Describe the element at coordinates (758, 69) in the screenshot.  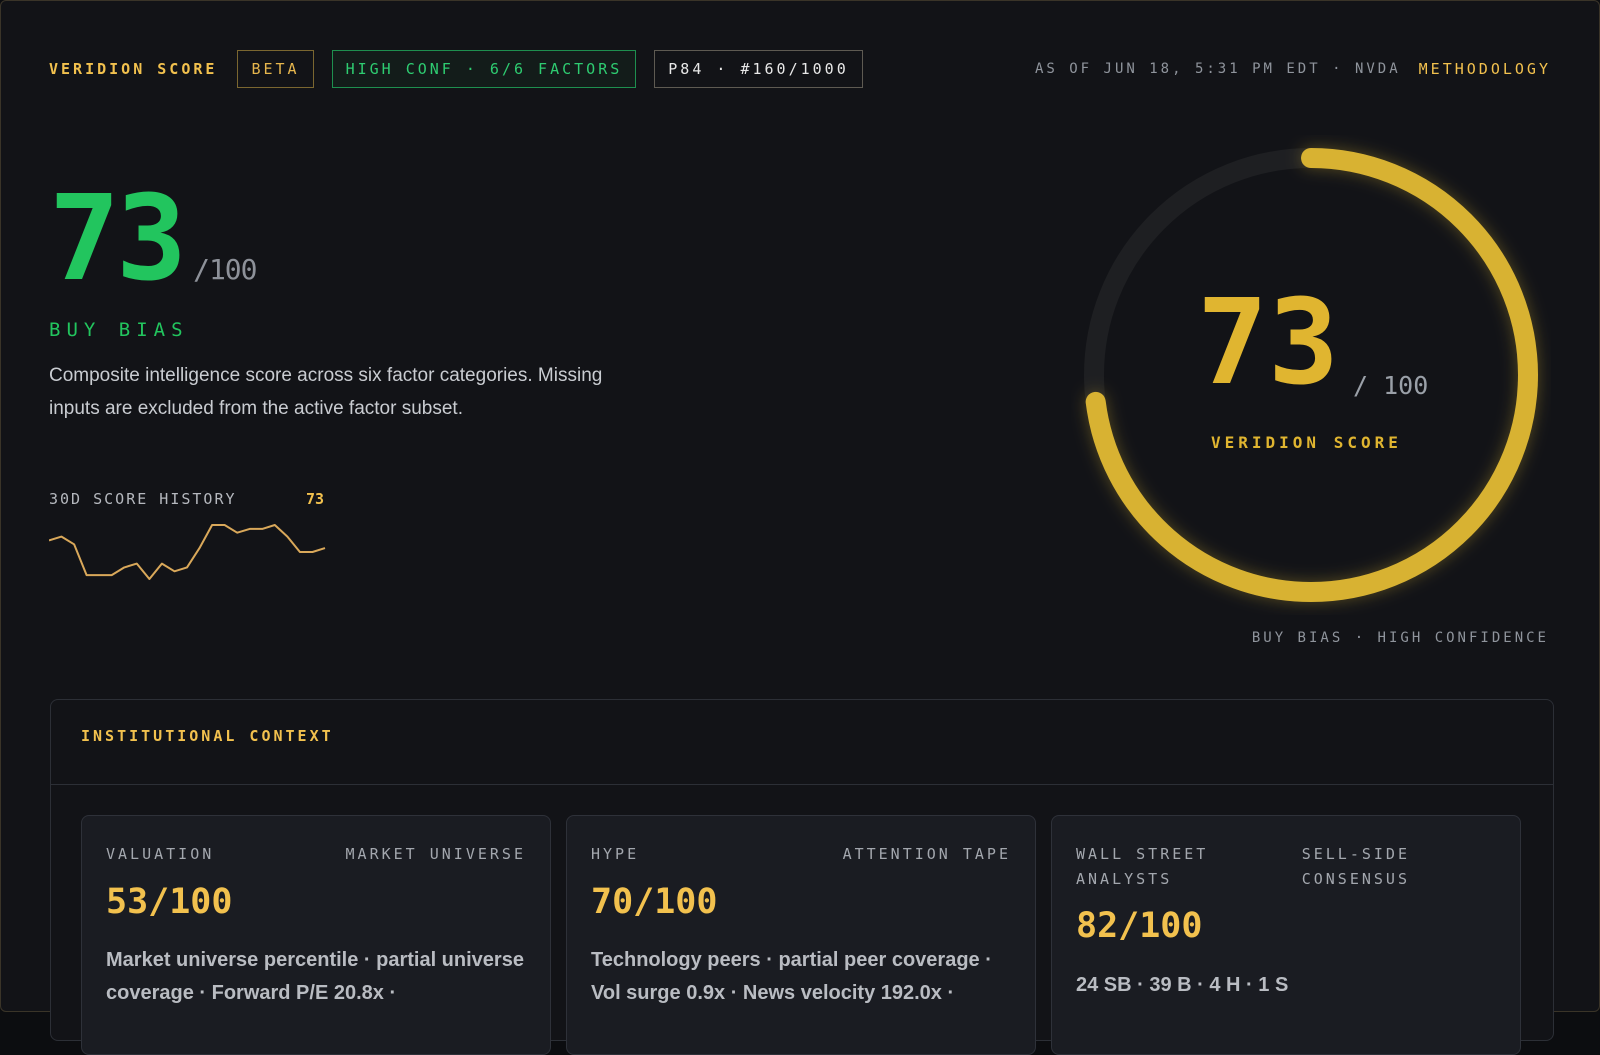
I see `rank-badge: P84 · #160/1000` at that location.